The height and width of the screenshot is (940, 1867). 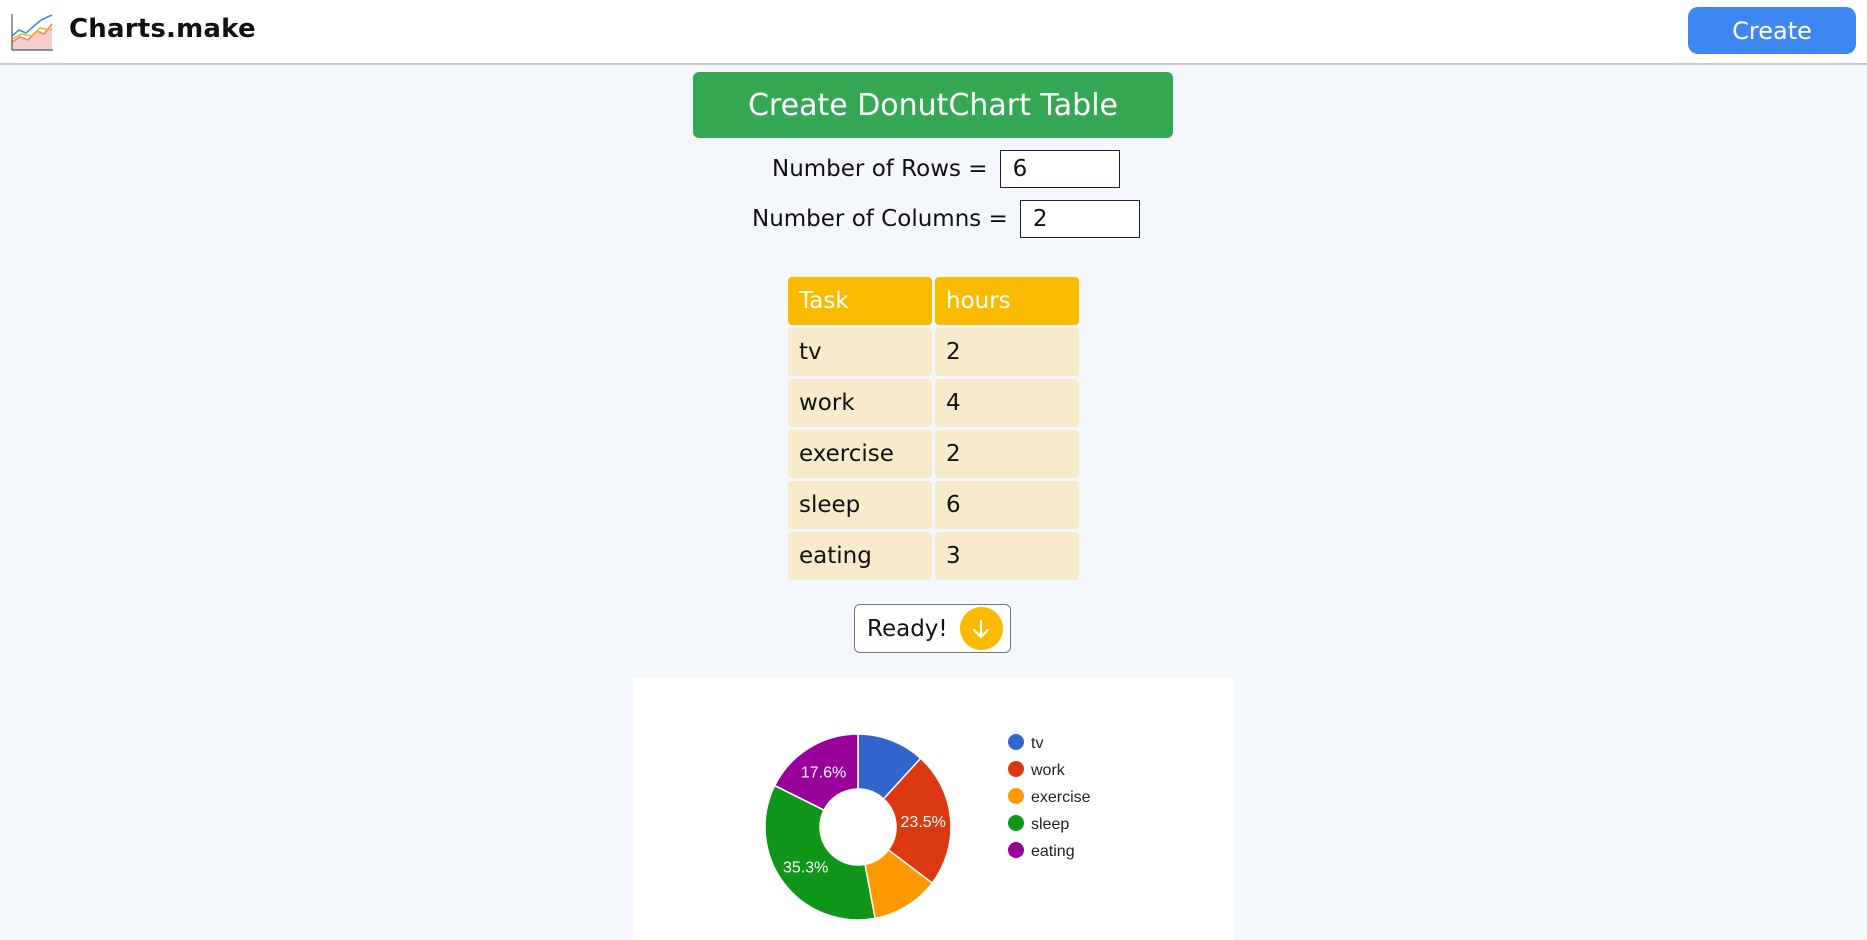 I want to click on table-row: eating 3, so click(x=933, y=556).